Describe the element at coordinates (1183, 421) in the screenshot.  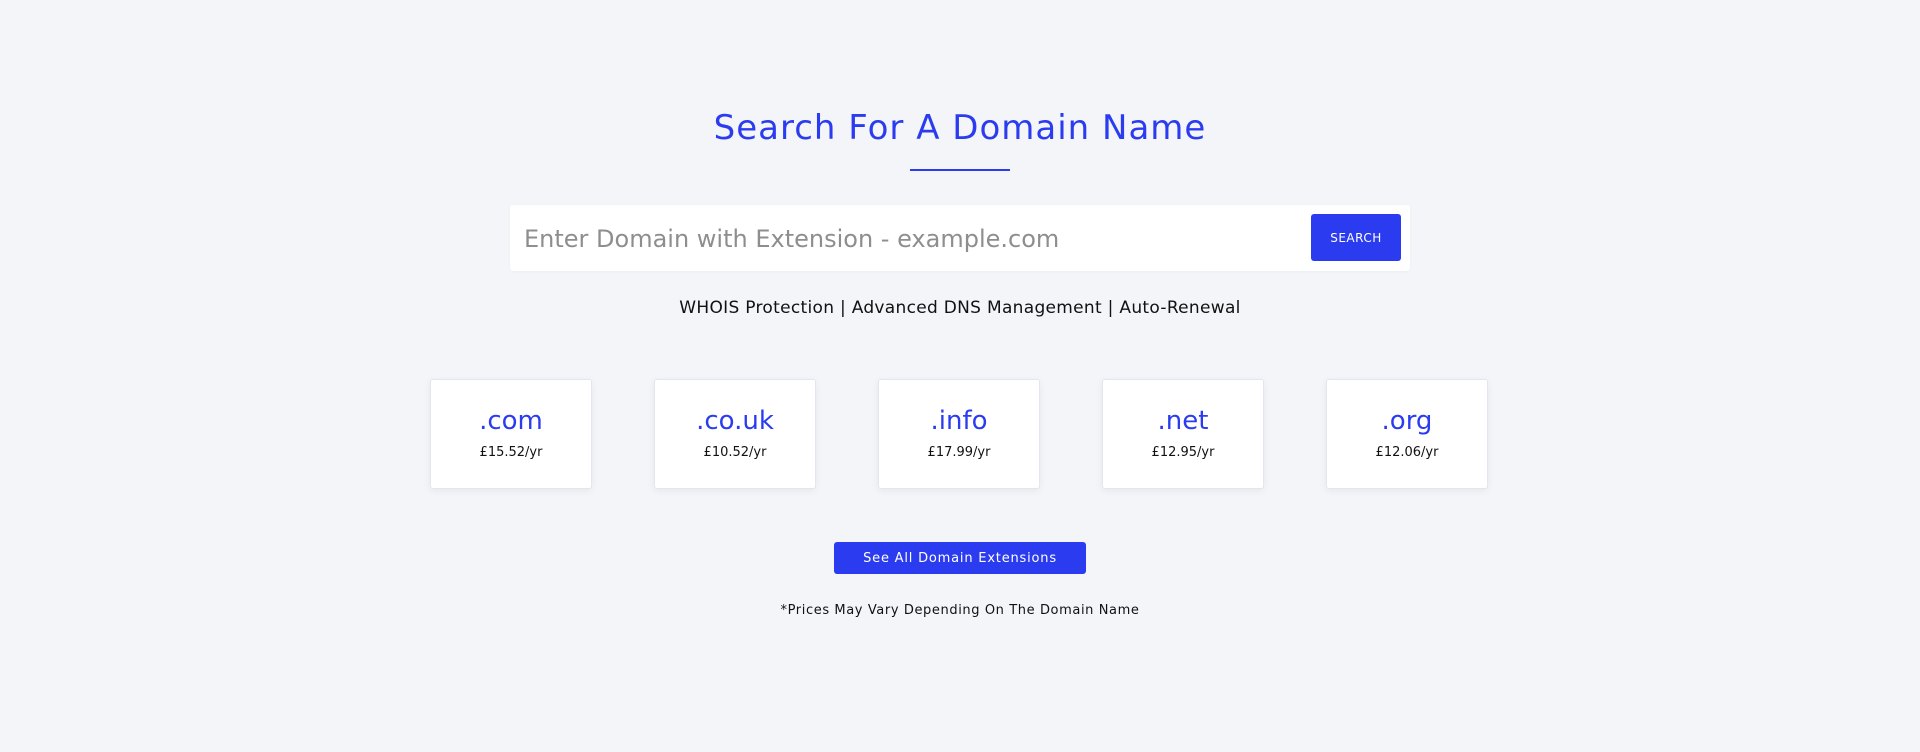
I see `tld-name: .net` at that location.